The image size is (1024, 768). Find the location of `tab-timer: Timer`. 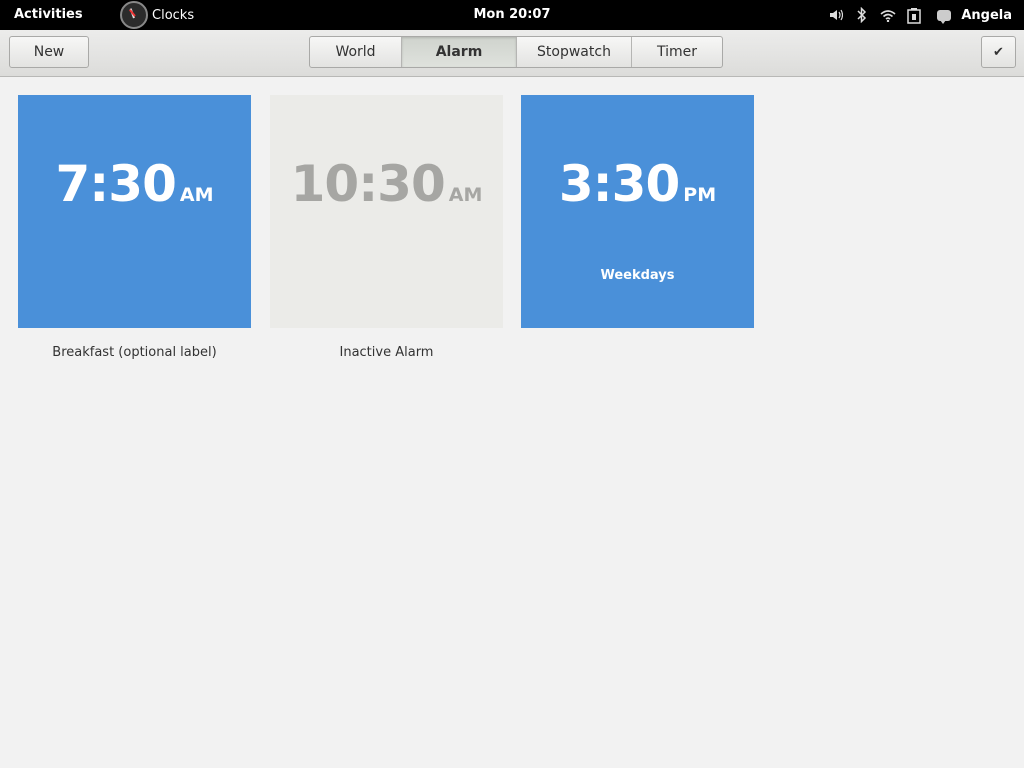

tab-timer: Timer is located at coordinates (677, 52).